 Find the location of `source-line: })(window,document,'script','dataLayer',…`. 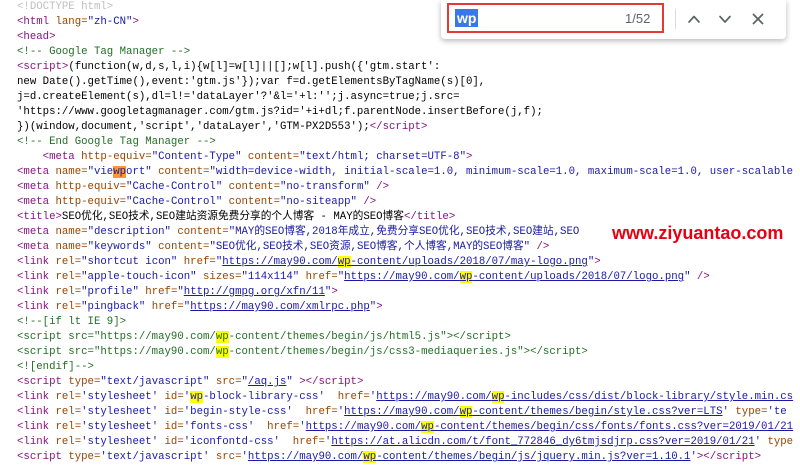

source-line: })(window,document,'script','dataLayer',… is located at coordinates (408, 127).